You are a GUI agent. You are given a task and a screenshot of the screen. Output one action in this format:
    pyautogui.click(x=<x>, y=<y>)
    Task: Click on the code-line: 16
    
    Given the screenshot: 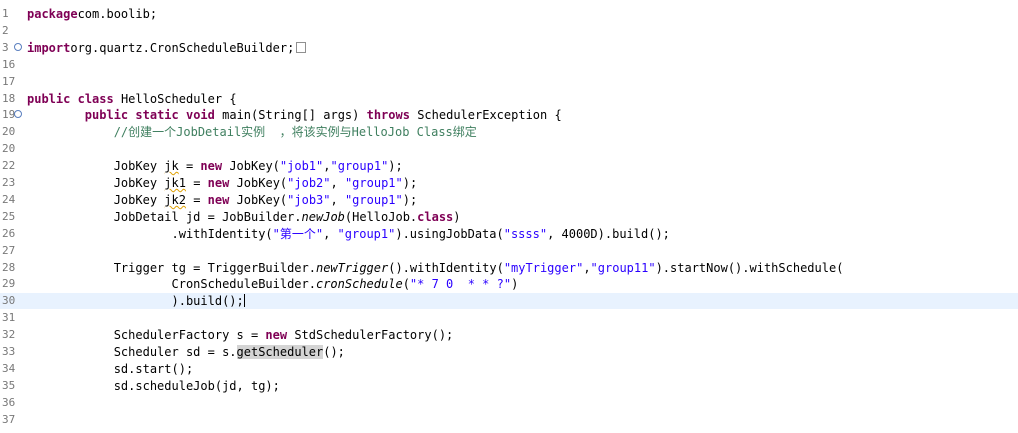 What is the action you would take?
    pyautogui.click(x=509, y=65)
    